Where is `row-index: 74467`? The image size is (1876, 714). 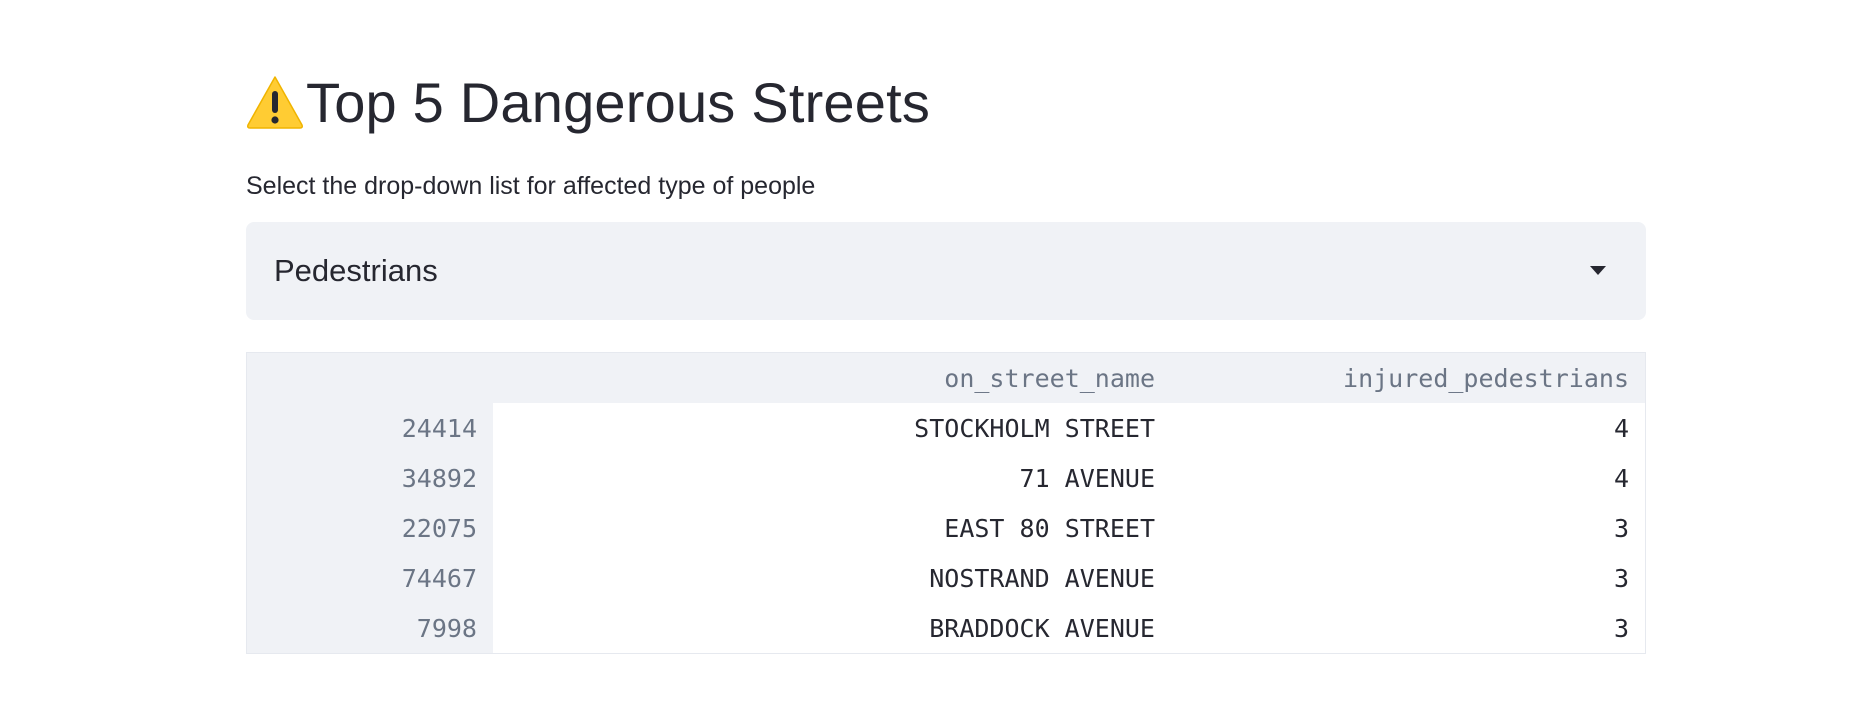
row-index: 74467 is located at coordinates (370, 578).